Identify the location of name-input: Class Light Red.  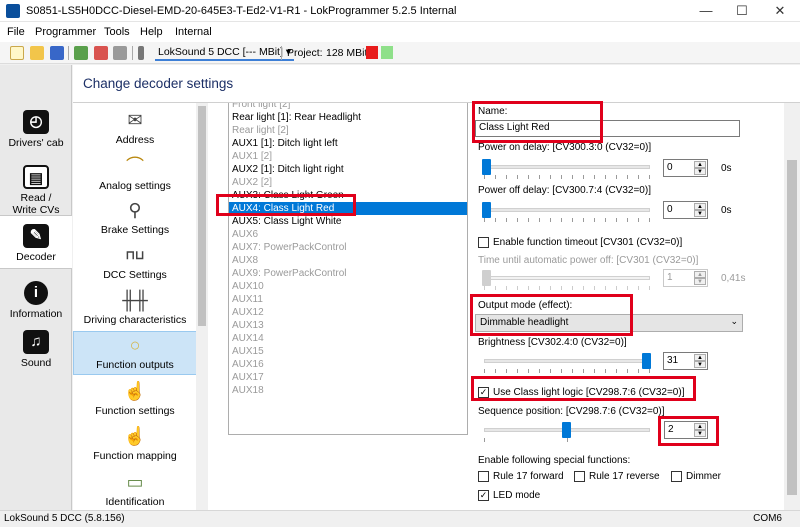
(607, 128).